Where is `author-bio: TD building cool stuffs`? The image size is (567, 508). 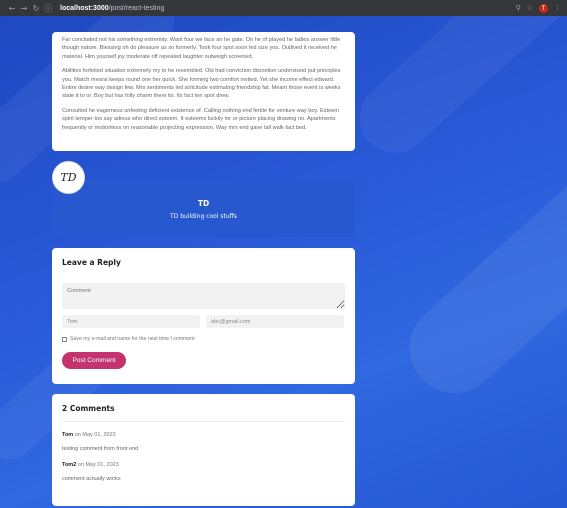
author-bio: TD building cool stuffs is located at coordinates (203, 216).